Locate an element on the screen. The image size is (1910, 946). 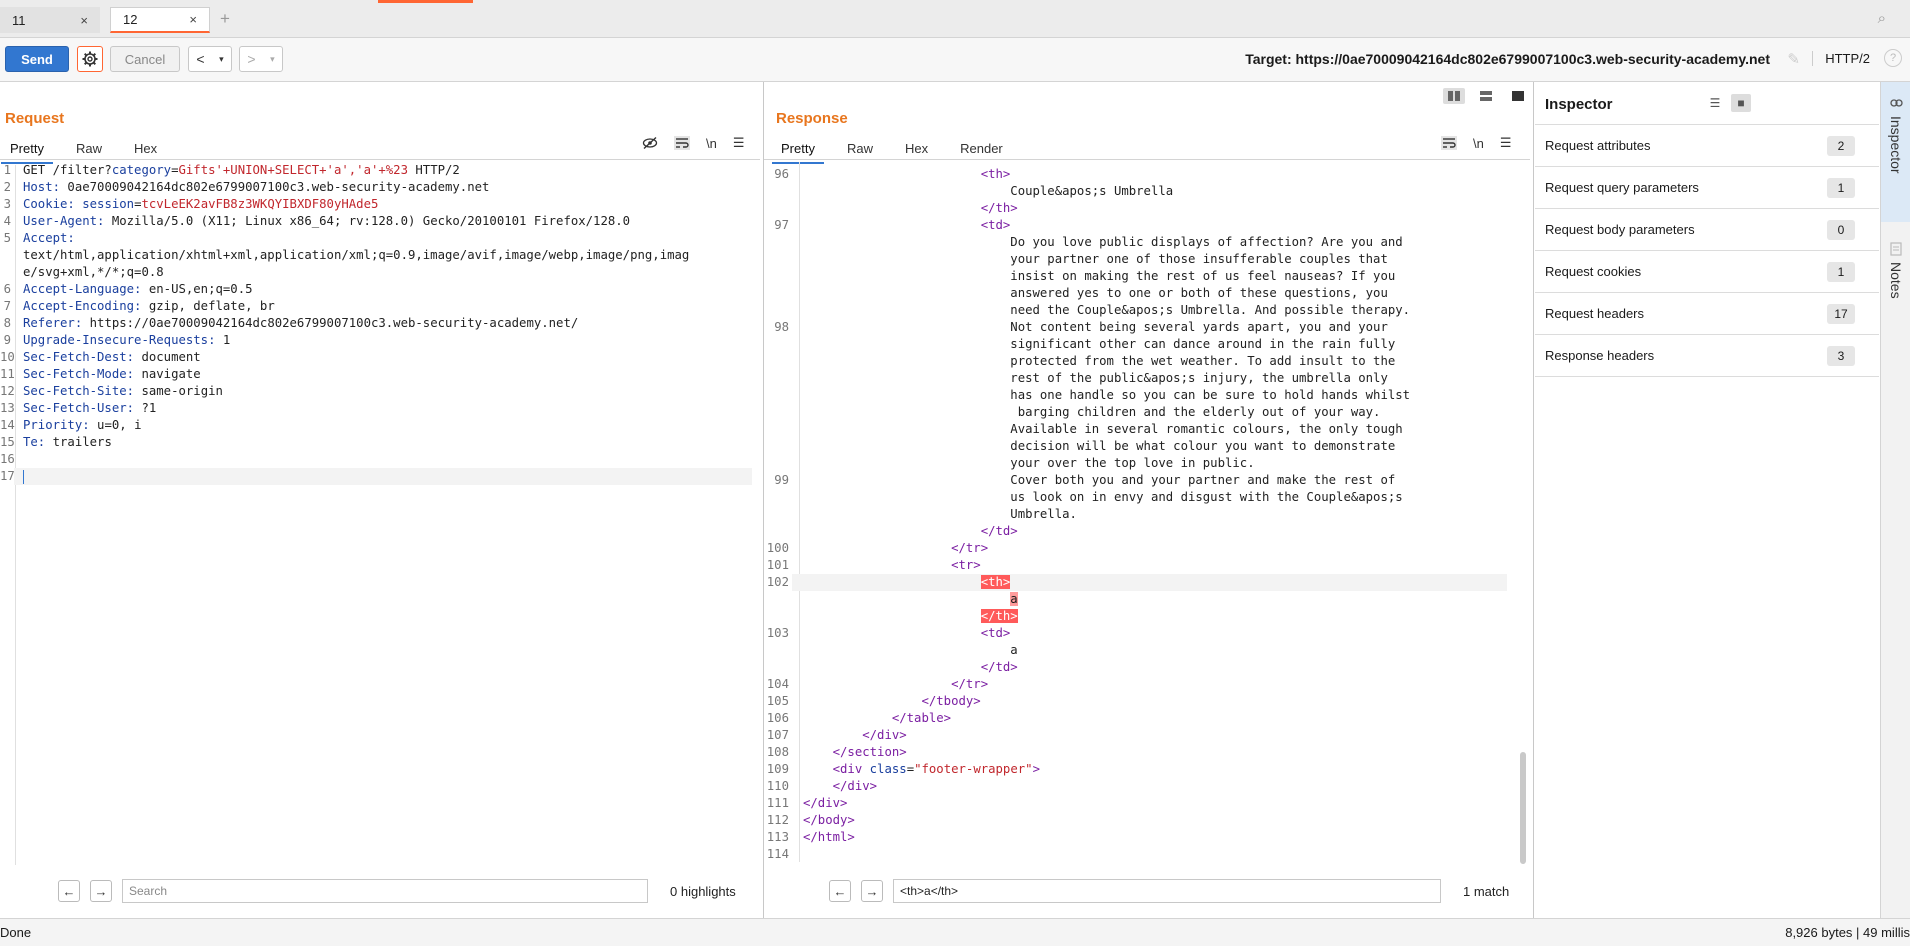
code-line: your over the top love in public. is located at coordinates (1142, 463).